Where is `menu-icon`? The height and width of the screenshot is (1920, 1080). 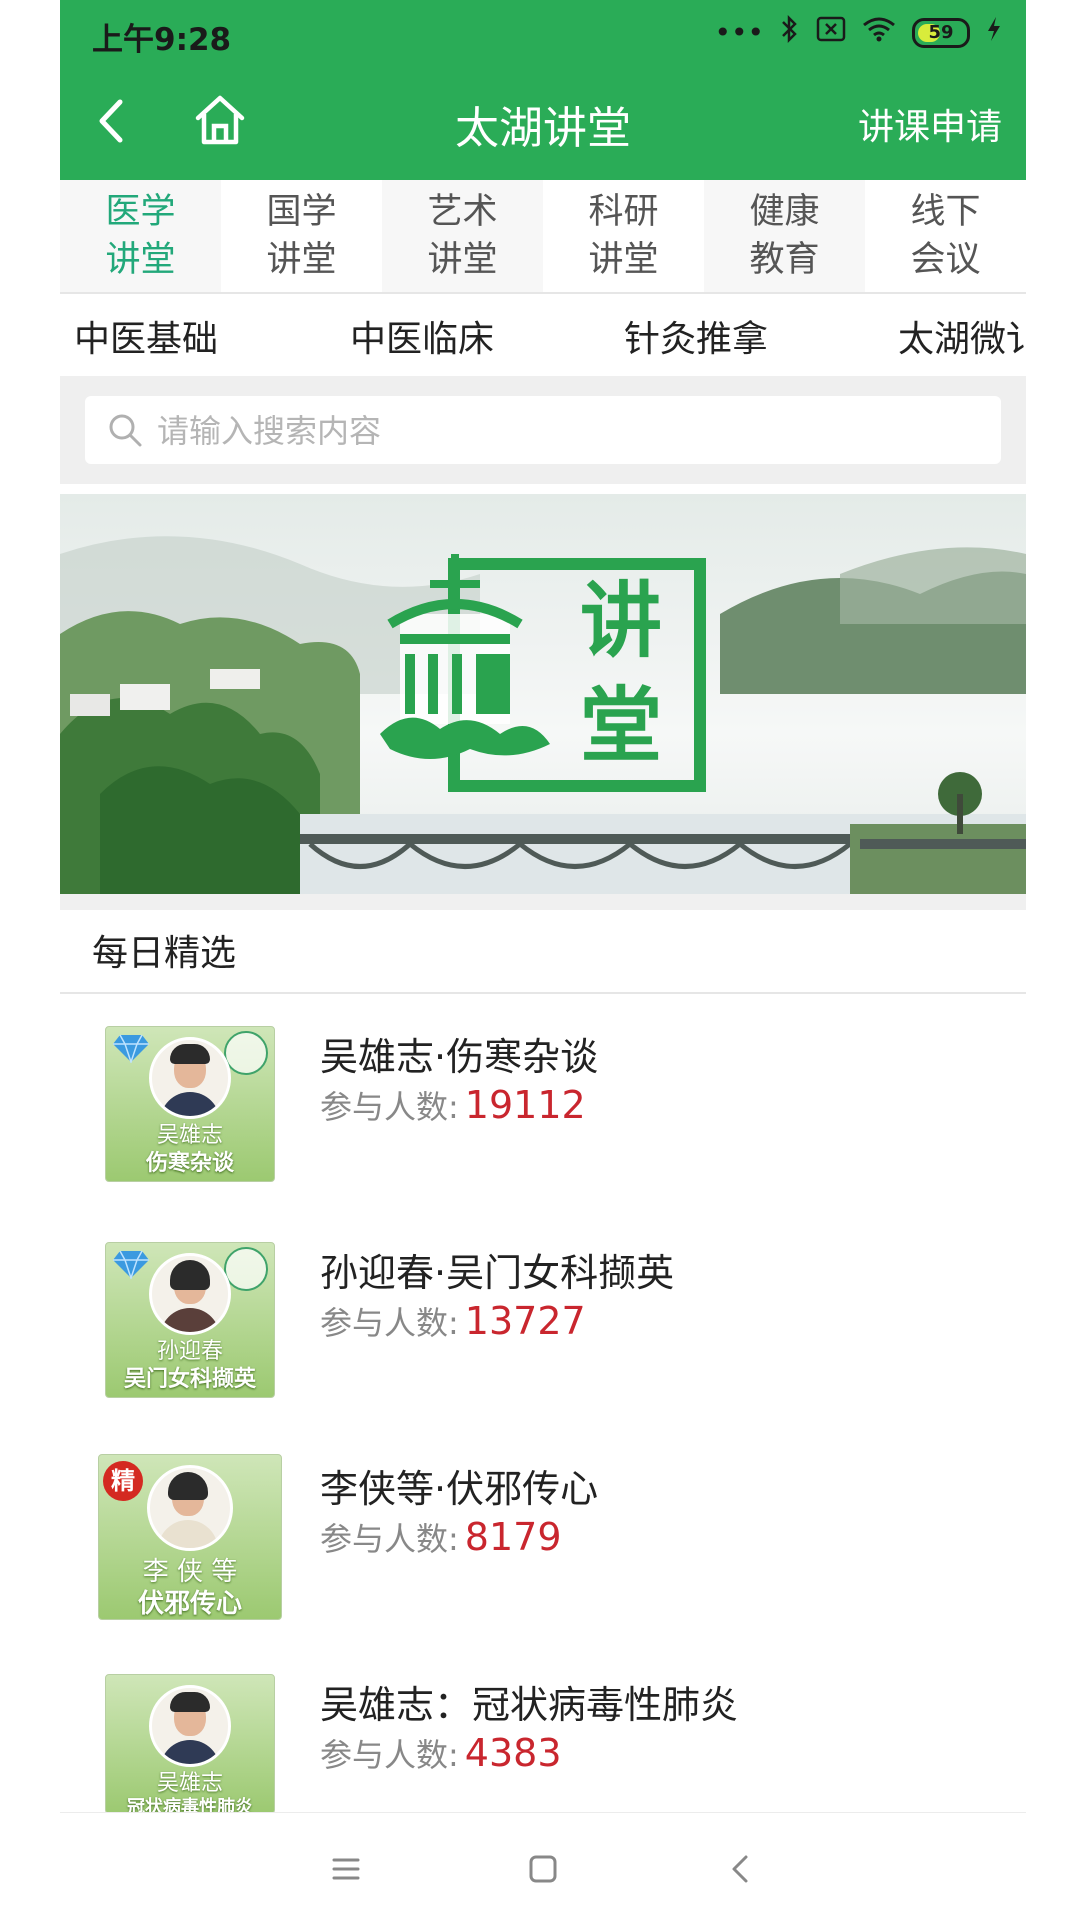
menu-icon is located at coordinates (346, 1869).